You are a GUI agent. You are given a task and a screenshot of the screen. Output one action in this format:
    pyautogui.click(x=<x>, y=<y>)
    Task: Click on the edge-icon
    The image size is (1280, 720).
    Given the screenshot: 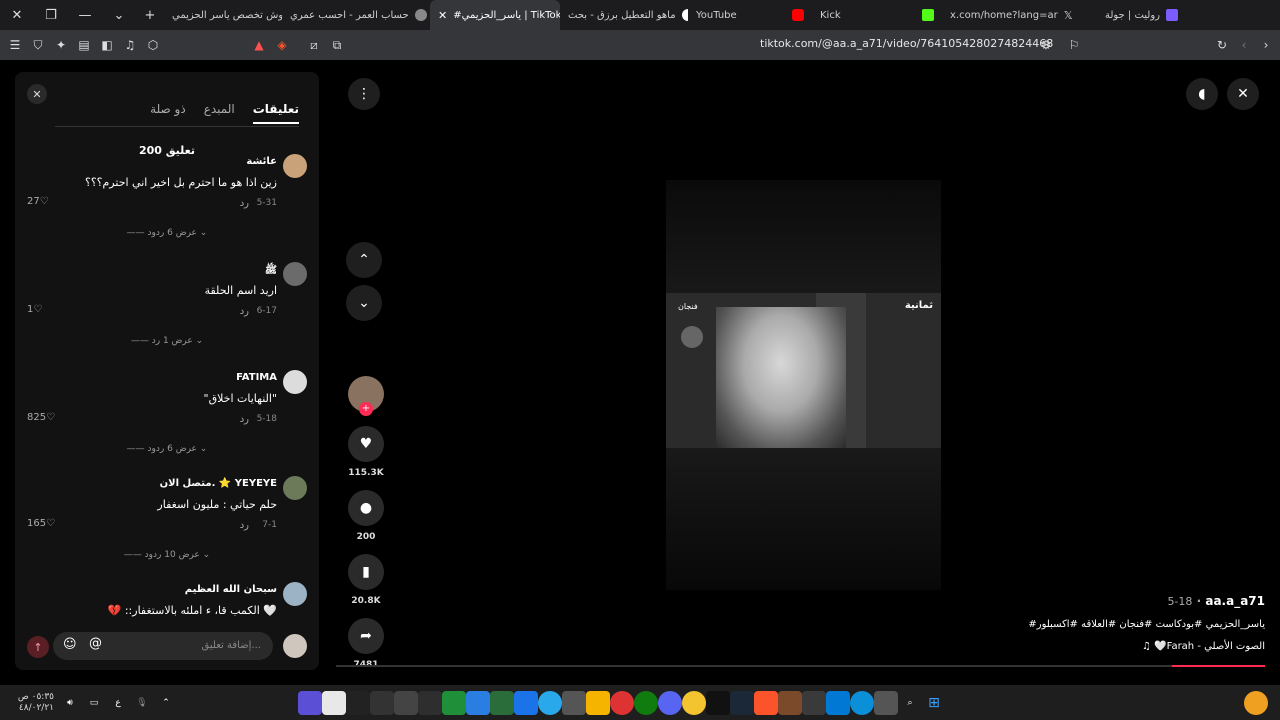 What is the action you would take?
    pyautogui.click(x=862, y=702)
    